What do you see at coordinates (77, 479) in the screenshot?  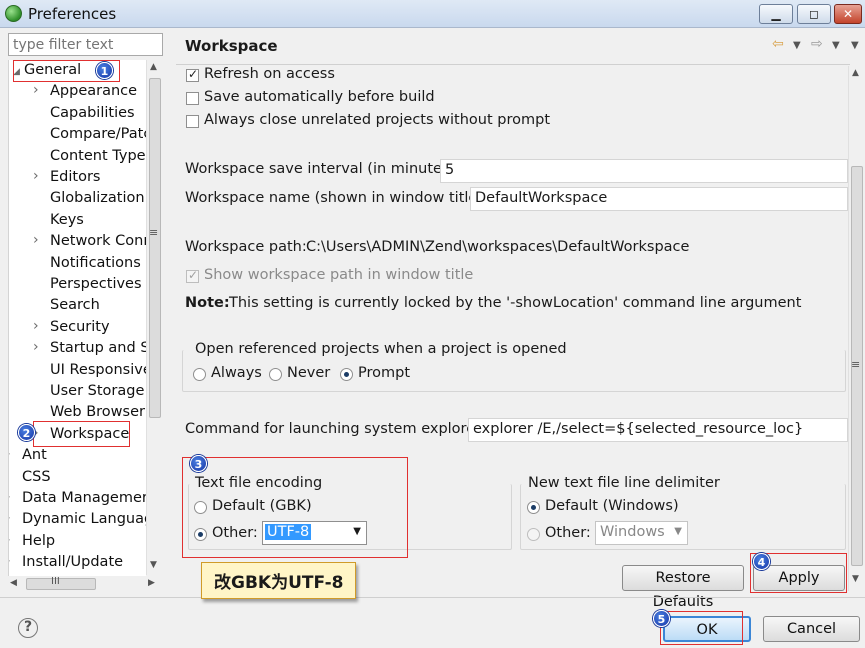 I see `tree-item-css: CSS` at bounding box center [77, 479].